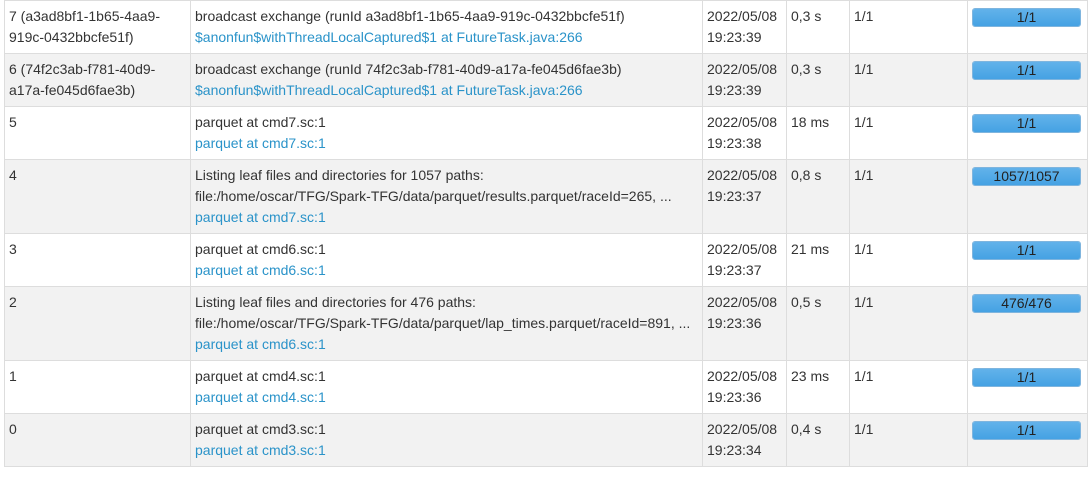 The height and width of the screenshot is (483, 1091). What do you see at coordinates (818, 260) in the screenshot?
I see `duration-cell: 21 ms` at bounding box center [818, 260].